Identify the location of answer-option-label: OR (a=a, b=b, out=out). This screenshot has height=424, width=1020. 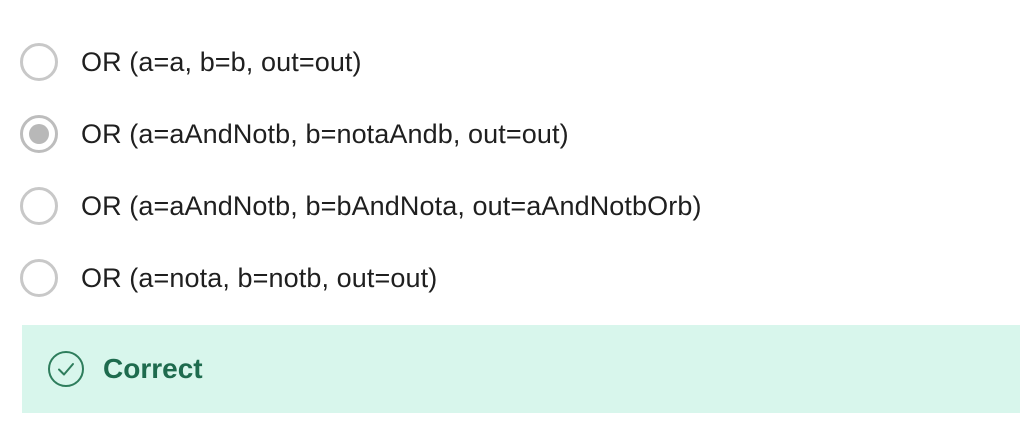
(221, 61).